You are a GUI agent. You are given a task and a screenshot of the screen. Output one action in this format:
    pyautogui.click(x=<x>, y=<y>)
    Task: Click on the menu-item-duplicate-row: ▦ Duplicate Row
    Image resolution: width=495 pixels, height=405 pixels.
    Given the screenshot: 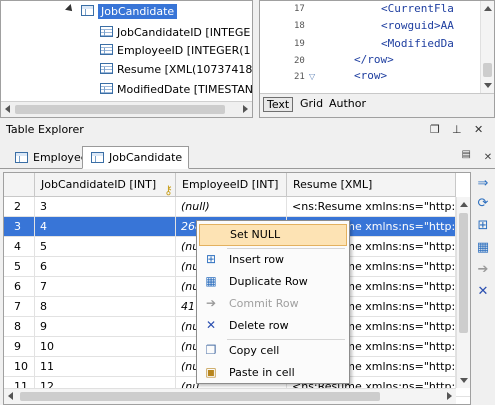 What is the action you would take?
    pyautogui.click(x=273, y=282)
    